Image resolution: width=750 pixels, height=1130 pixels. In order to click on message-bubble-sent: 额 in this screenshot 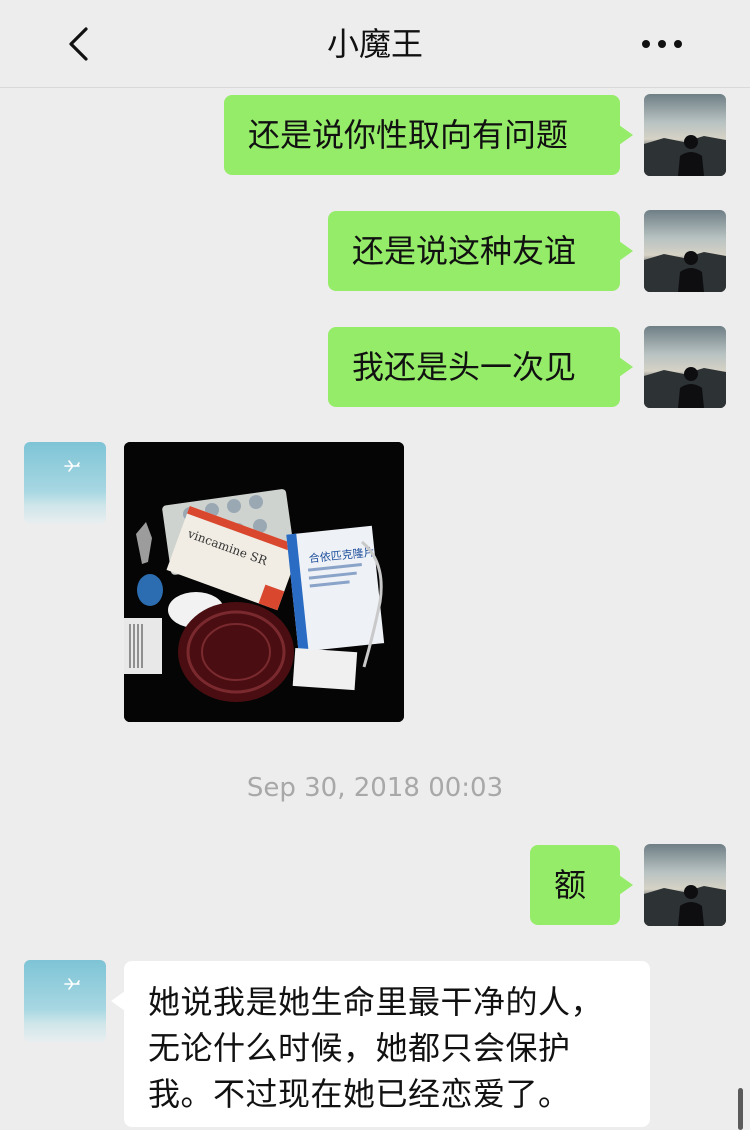, I will do `click(581, 885)`.